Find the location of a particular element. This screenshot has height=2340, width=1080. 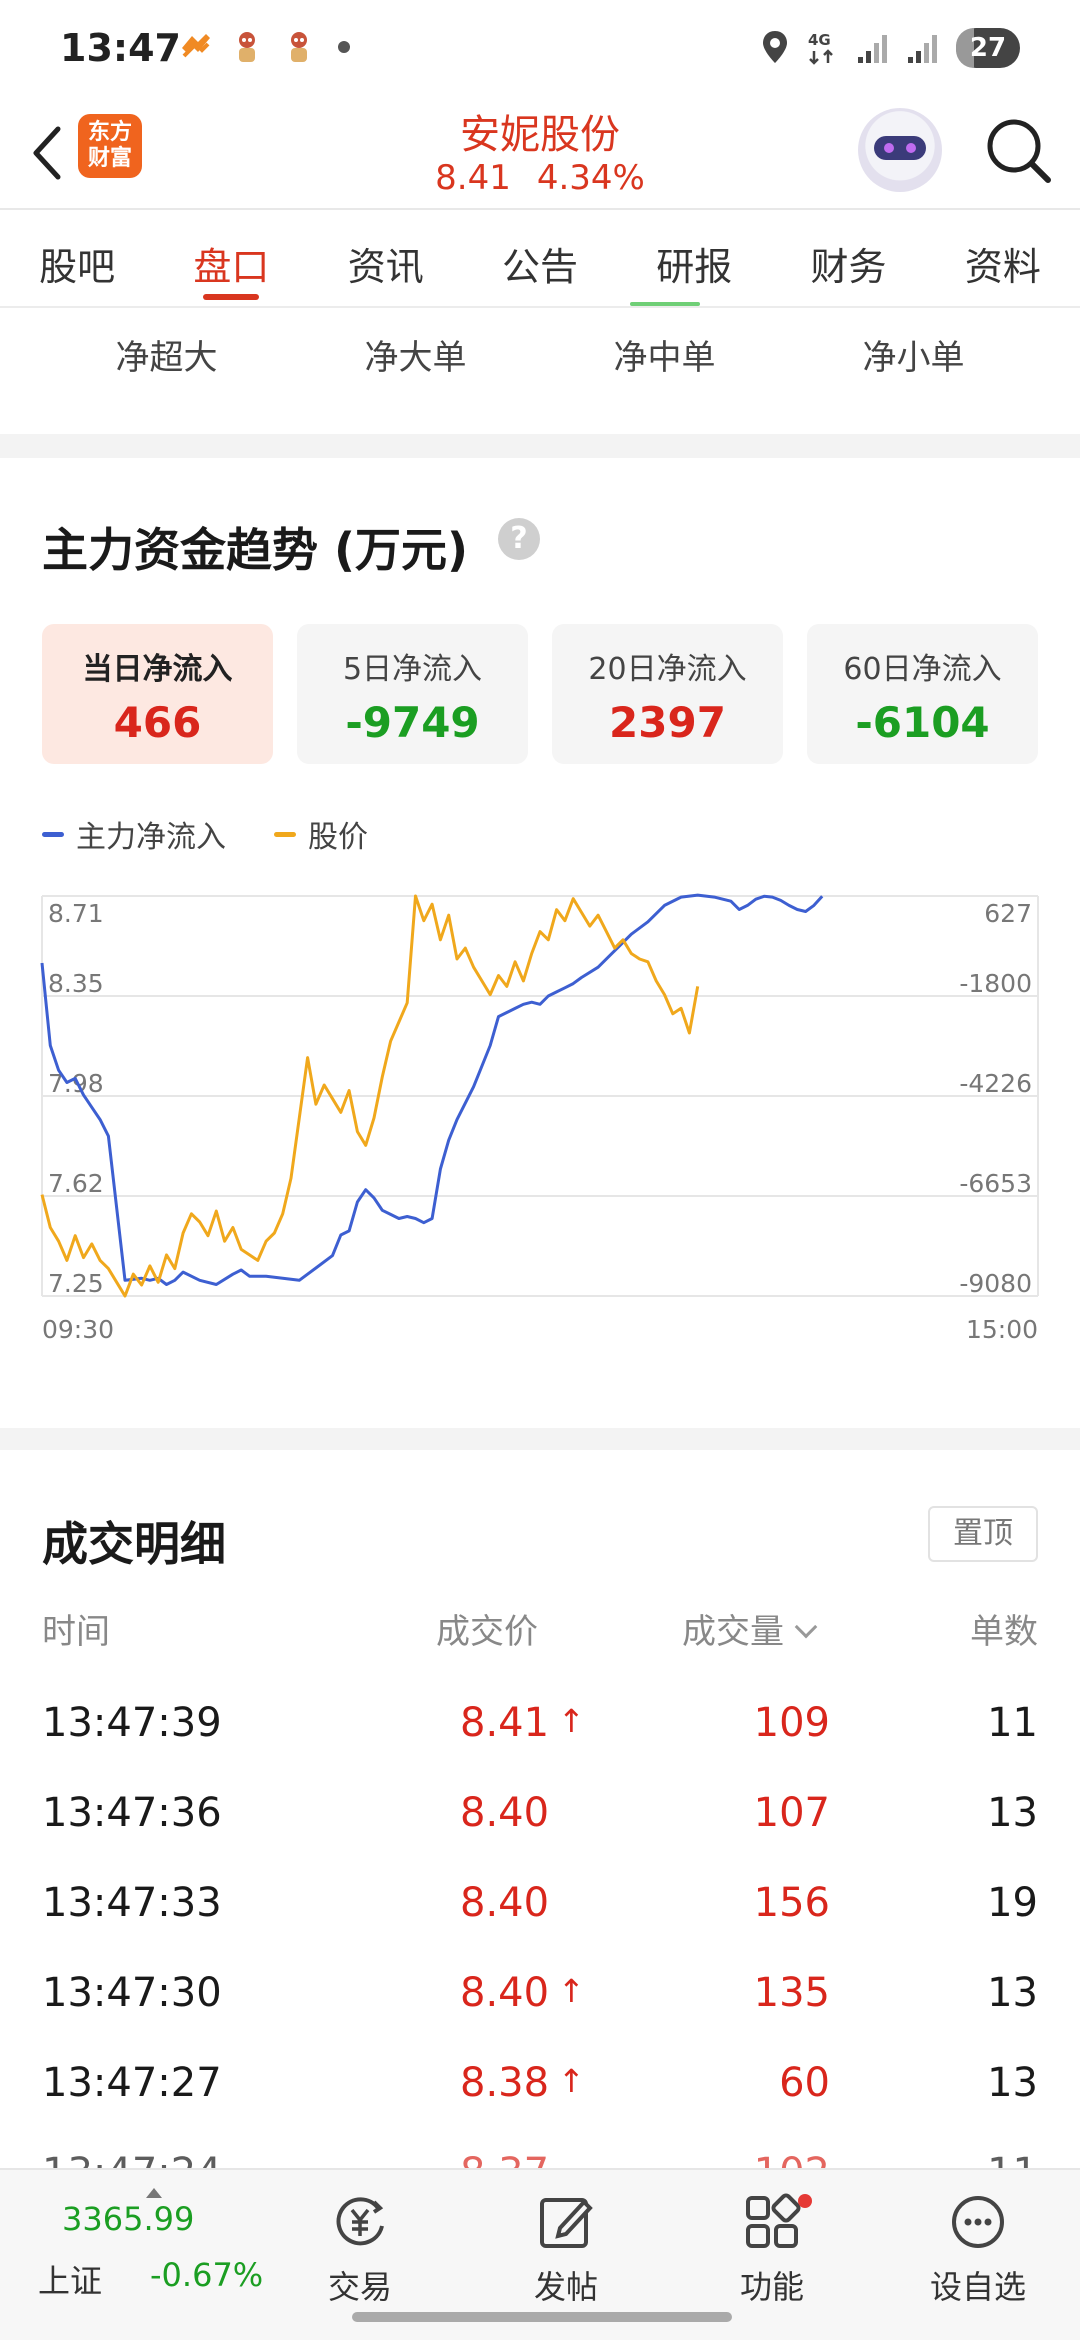

trade-time: 13:47:30 is located at coordinates (132, 1993).